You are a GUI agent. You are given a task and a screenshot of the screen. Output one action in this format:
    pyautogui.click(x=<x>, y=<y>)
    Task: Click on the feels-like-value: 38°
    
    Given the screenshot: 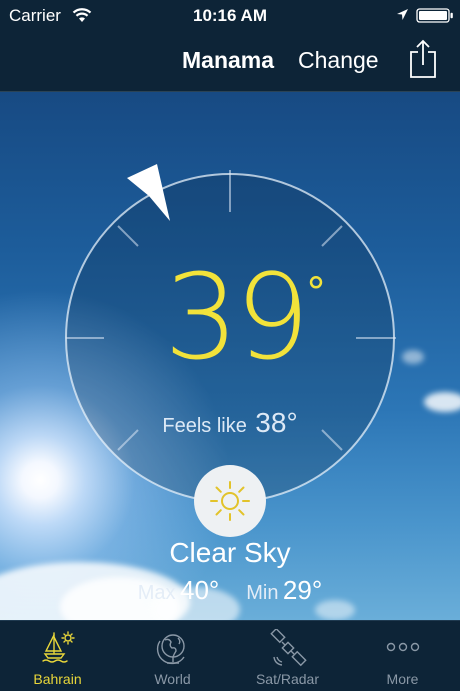 What is the action you would take?
    pyautogui.click(x=276, y=422)
    